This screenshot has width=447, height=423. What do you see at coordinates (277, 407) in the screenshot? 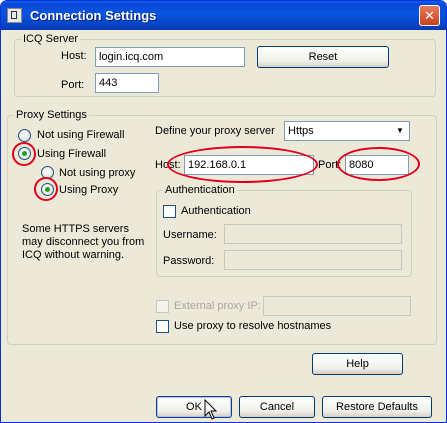
I see `cancel-button: Cancel` at bounding box center [277, 407].